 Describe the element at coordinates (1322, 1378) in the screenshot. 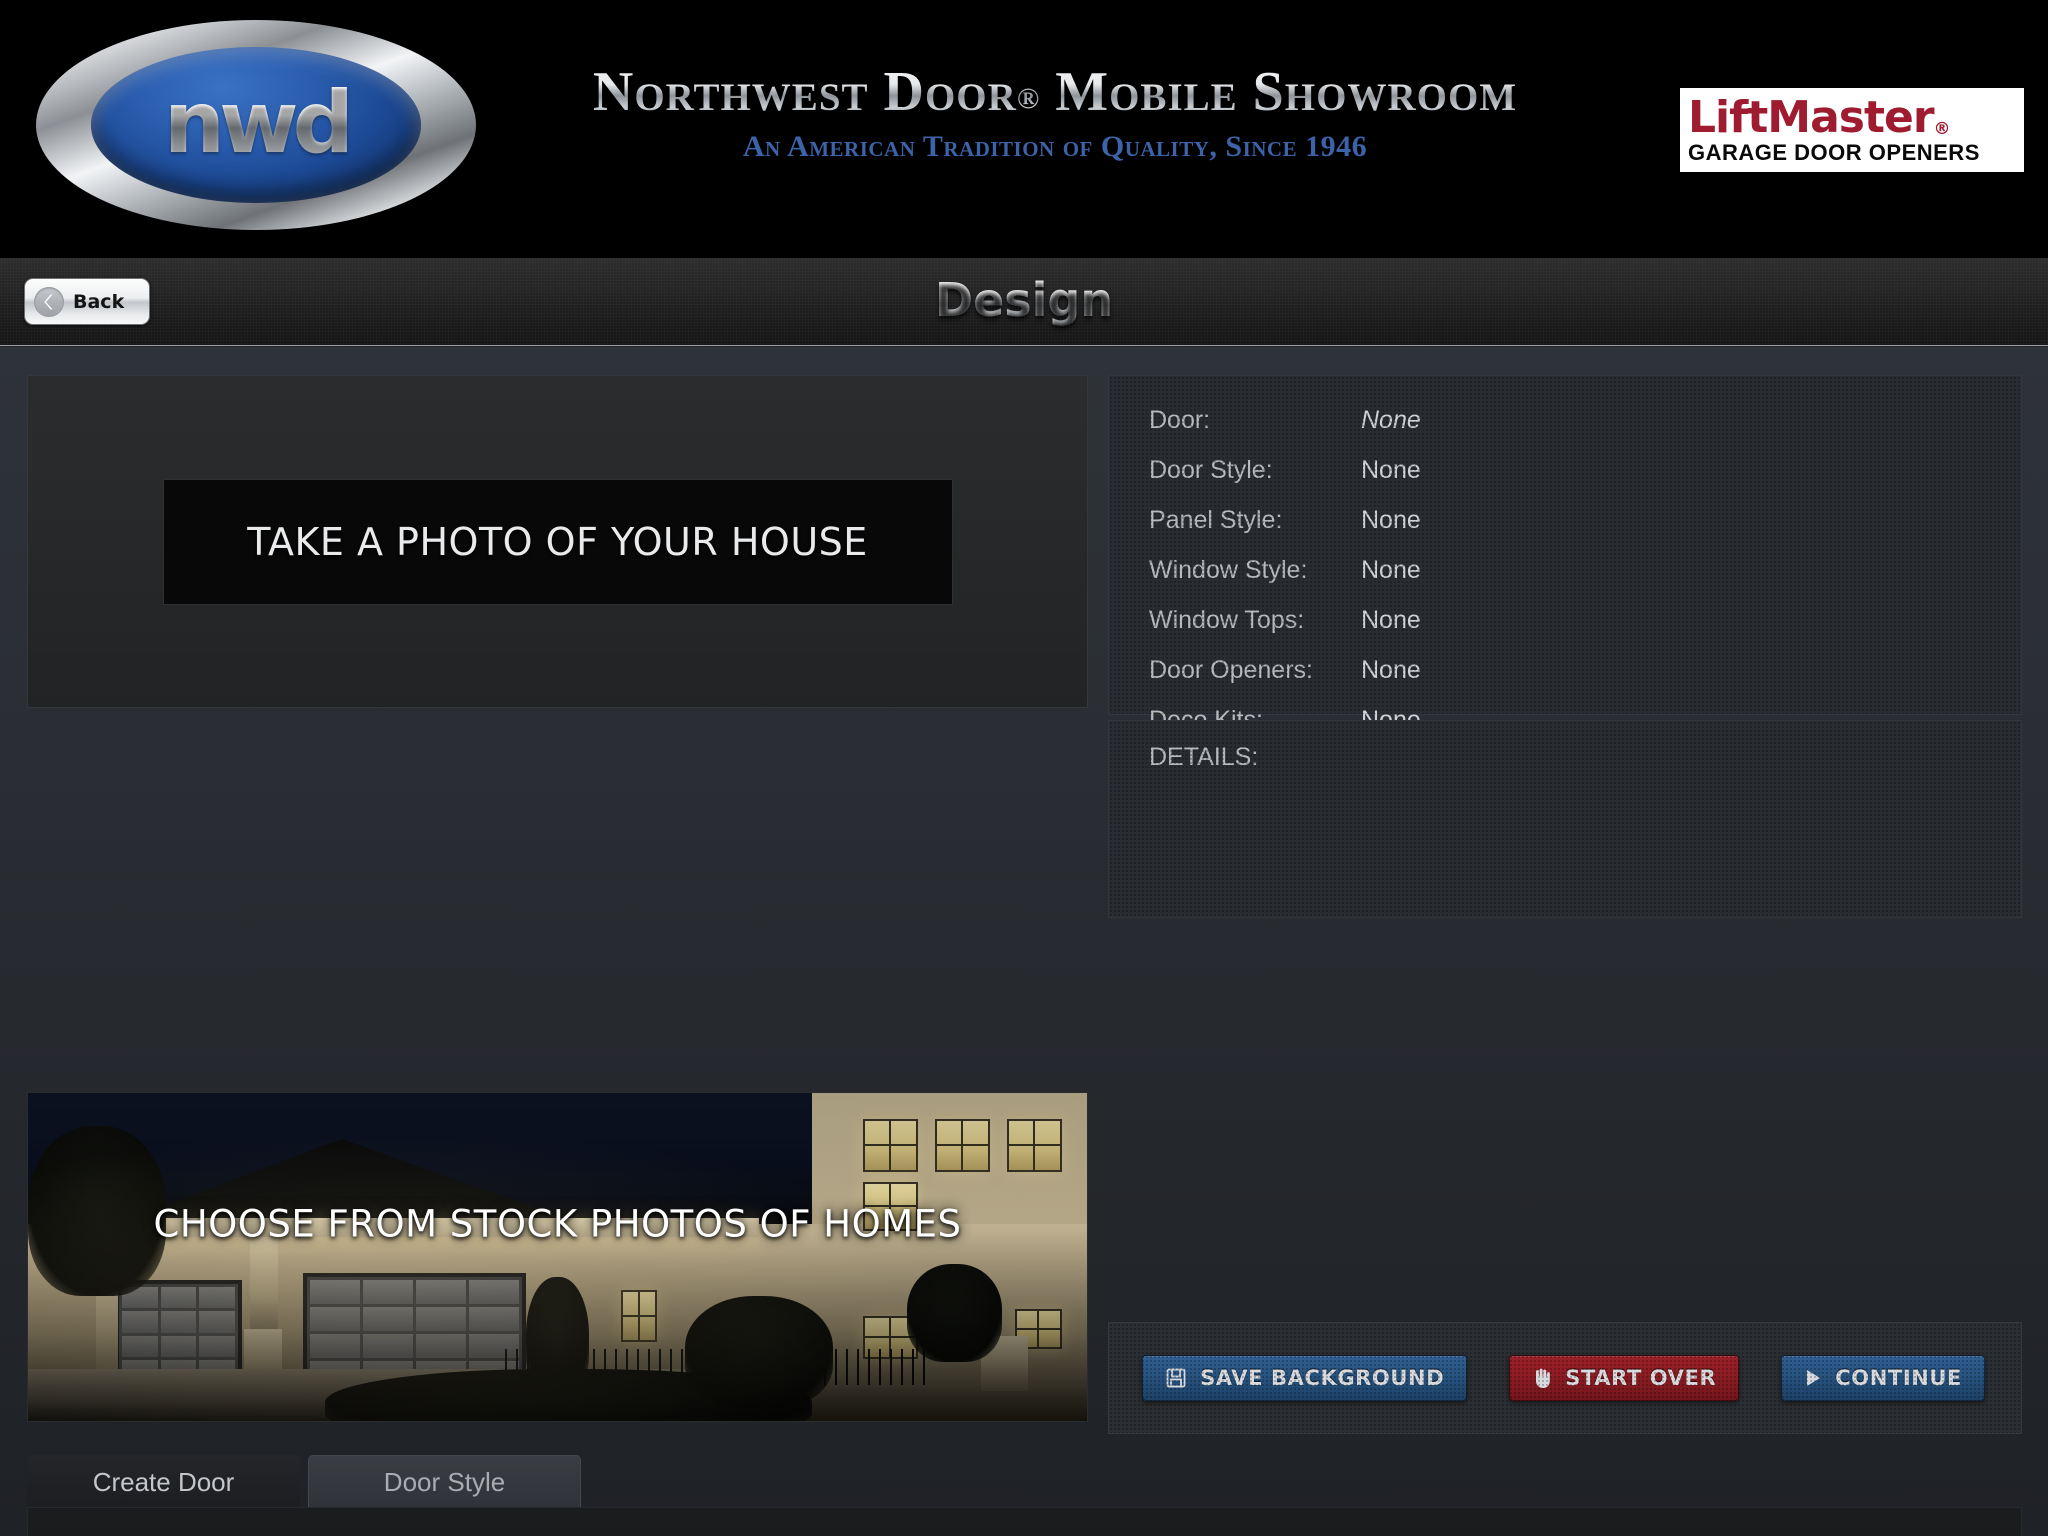

I see `save-background-label: SAVE BACKGROUND` at that location.